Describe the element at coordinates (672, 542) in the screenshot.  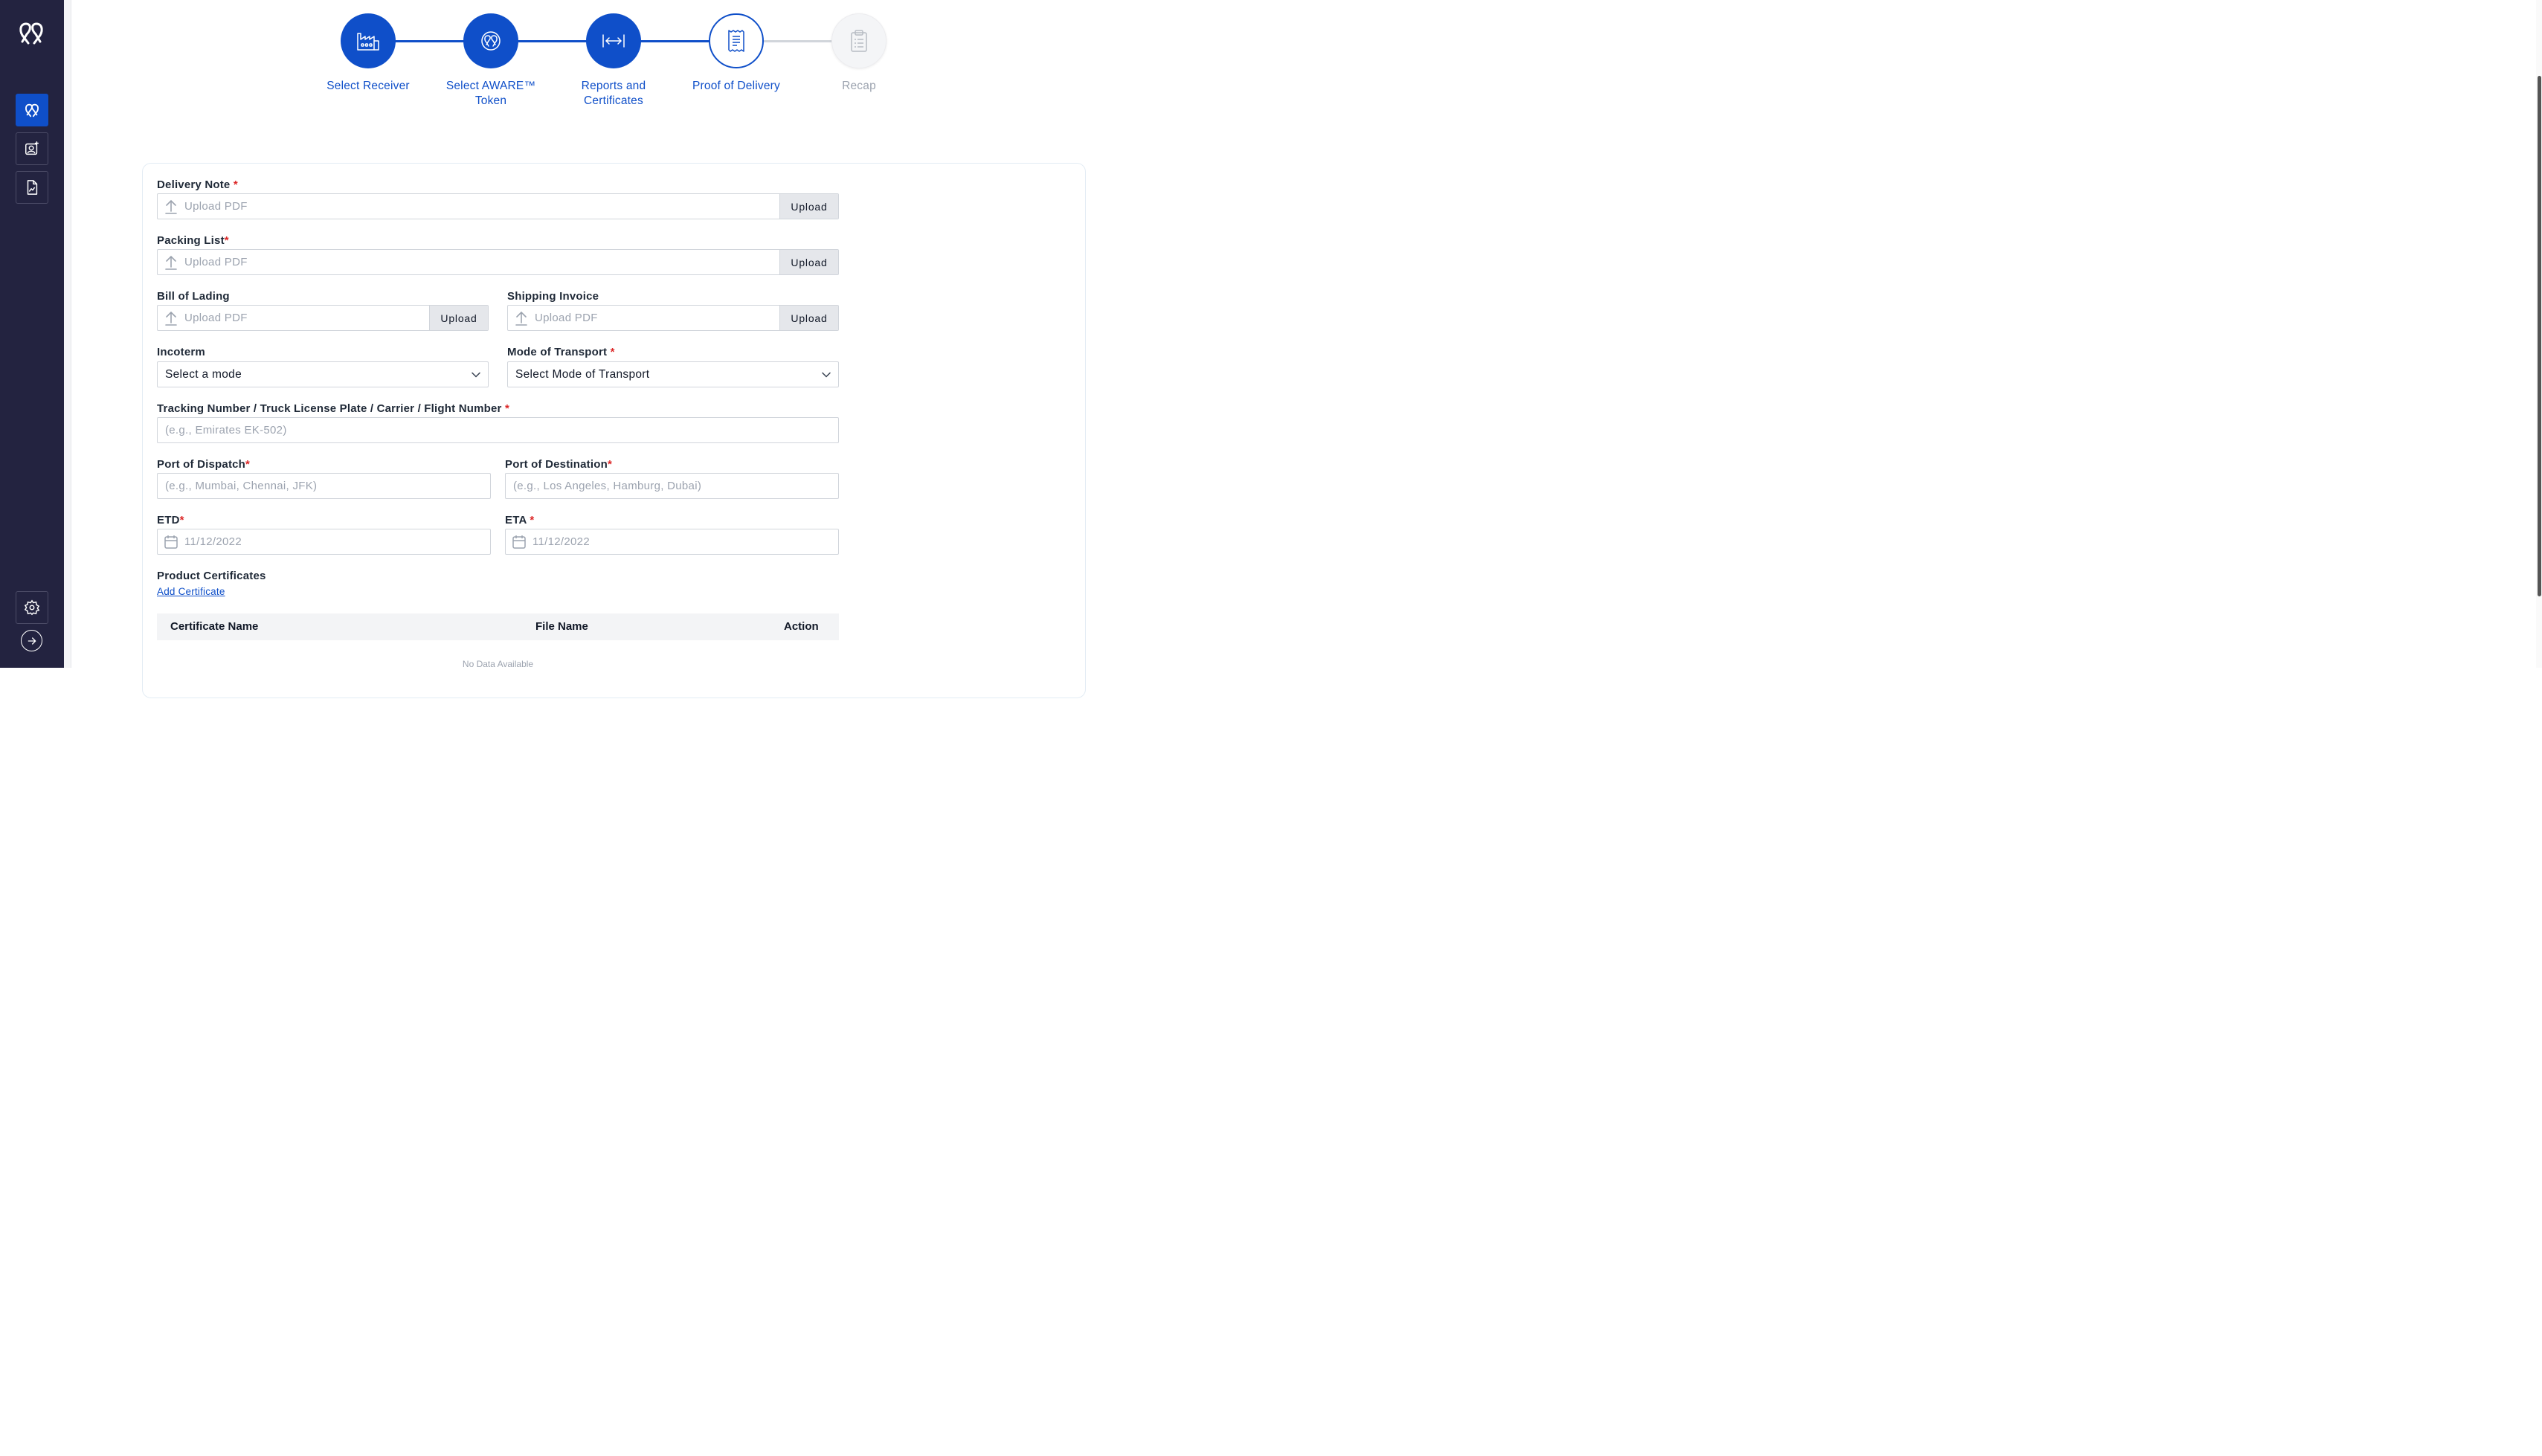
I see `eta-date-input: 11/12/2022` at that location.